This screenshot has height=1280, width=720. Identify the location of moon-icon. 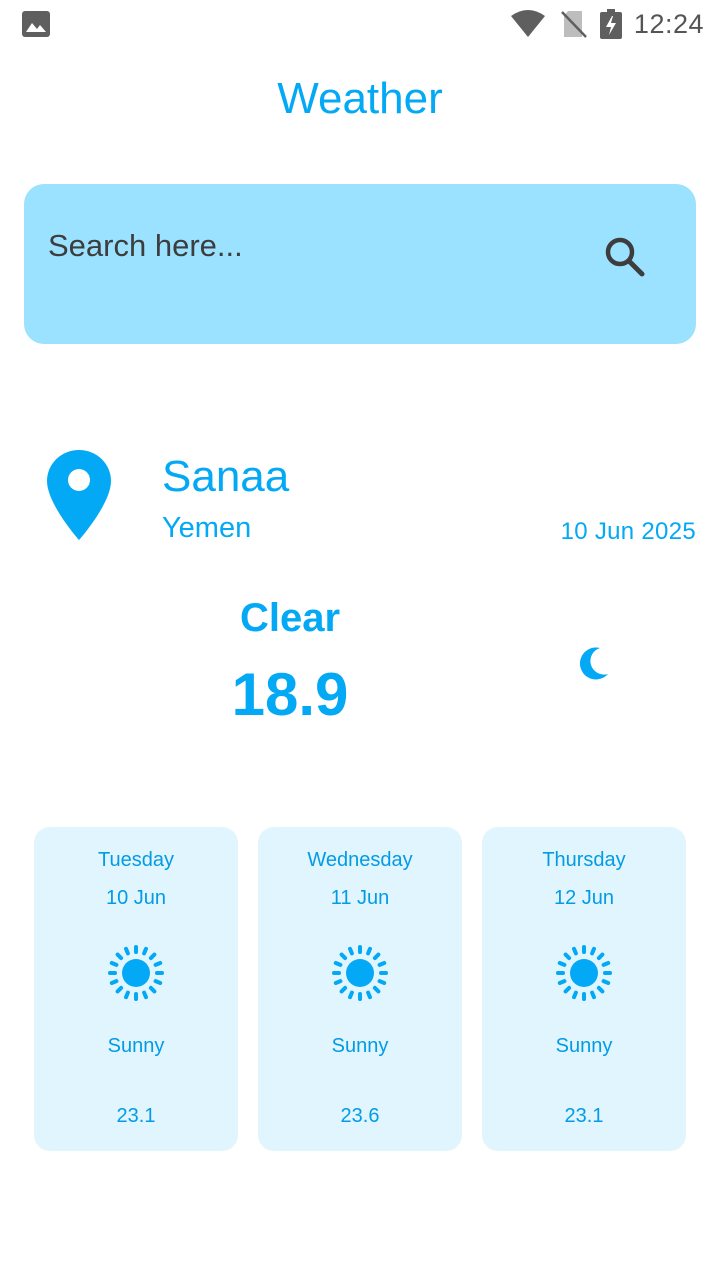
(593, 663).